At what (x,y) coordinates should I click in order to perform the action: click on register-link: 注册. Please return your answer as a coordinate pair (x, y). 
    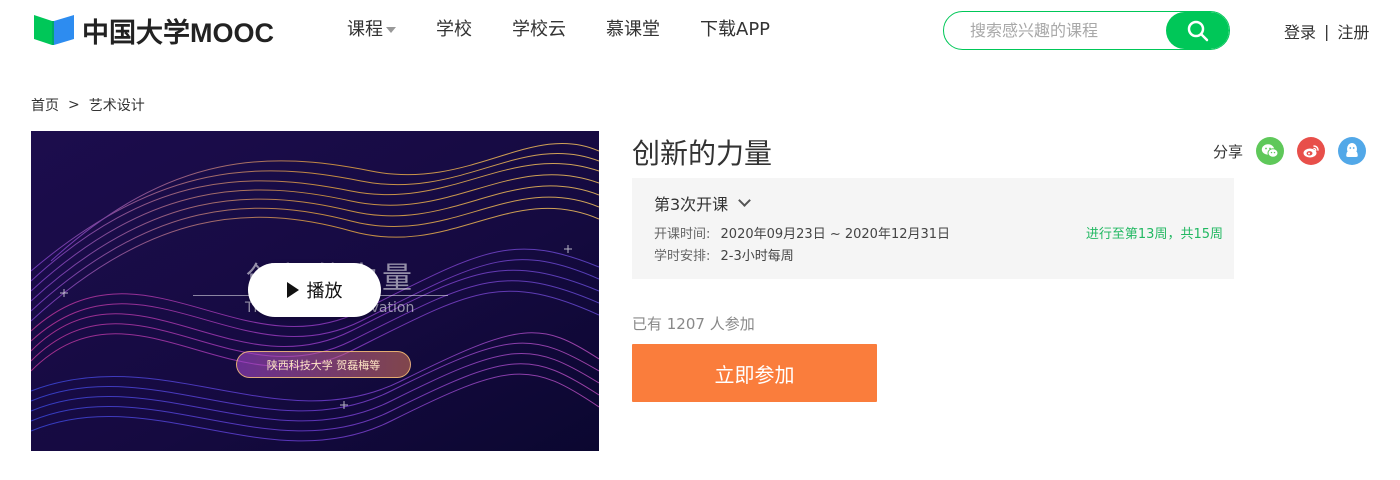
    Looking at the image, I should click on (1353, 31).